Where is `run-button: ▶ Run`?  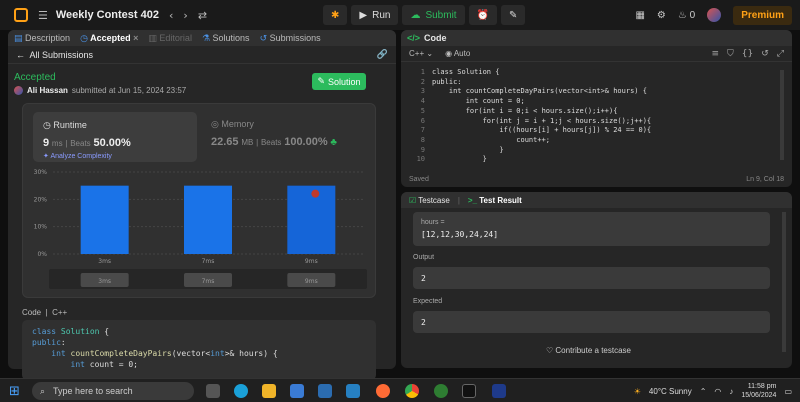 run-button: ▶ Run is located at coordinates (375, 15).